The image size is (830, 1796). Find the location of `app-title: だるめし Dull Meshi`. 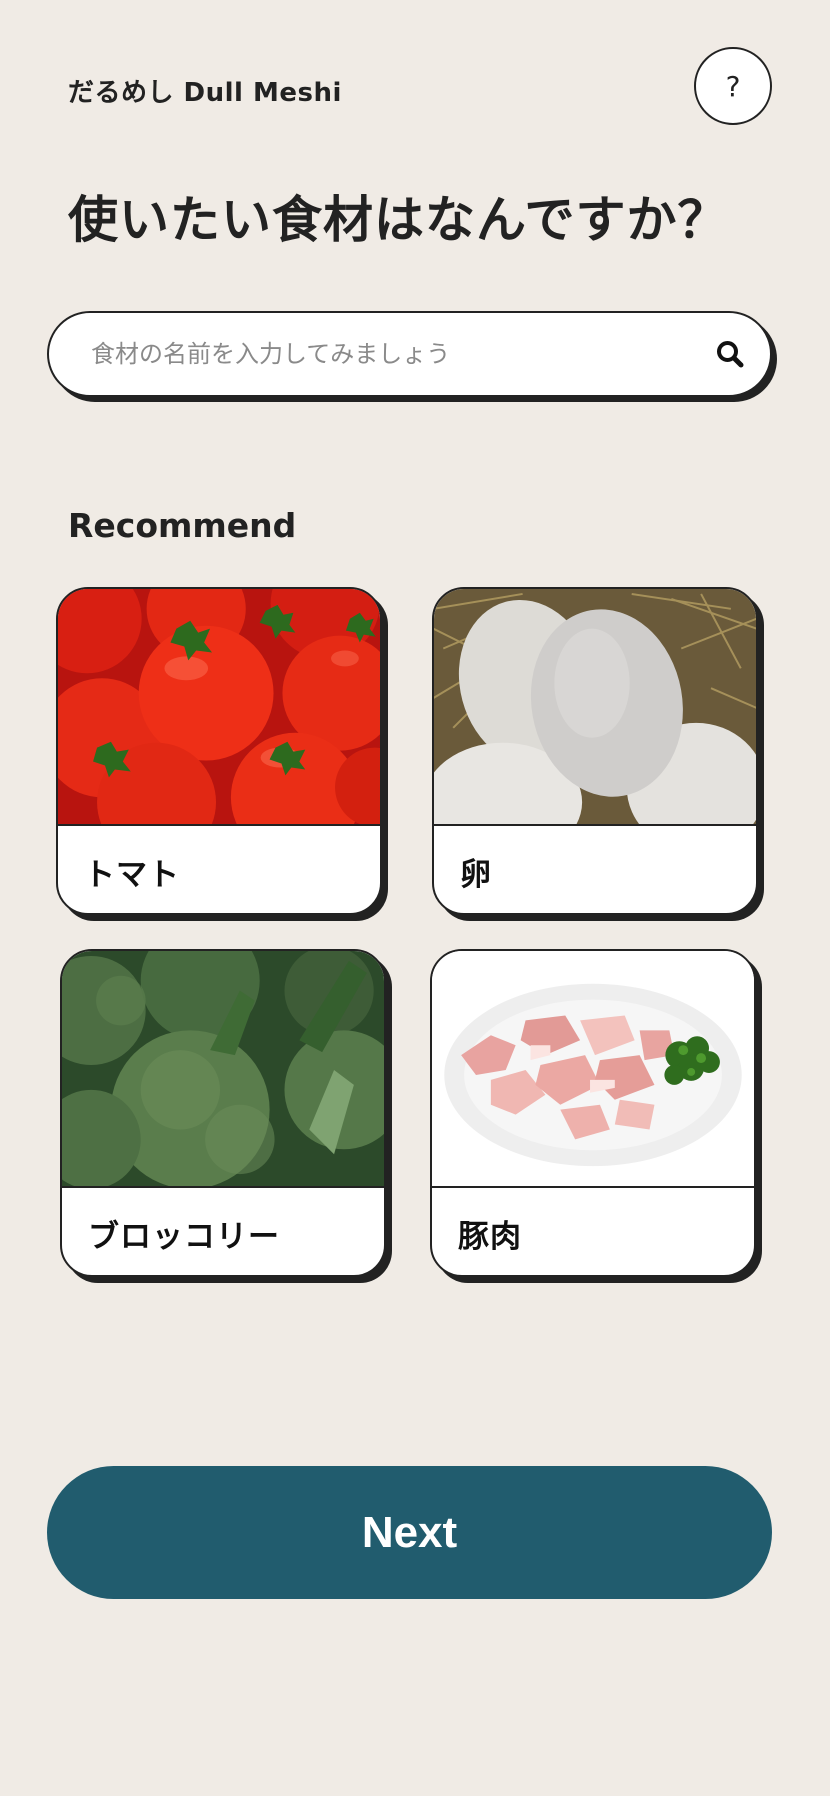

app-title: だるめし Dull Meshi is located at coordinates (205, 93).